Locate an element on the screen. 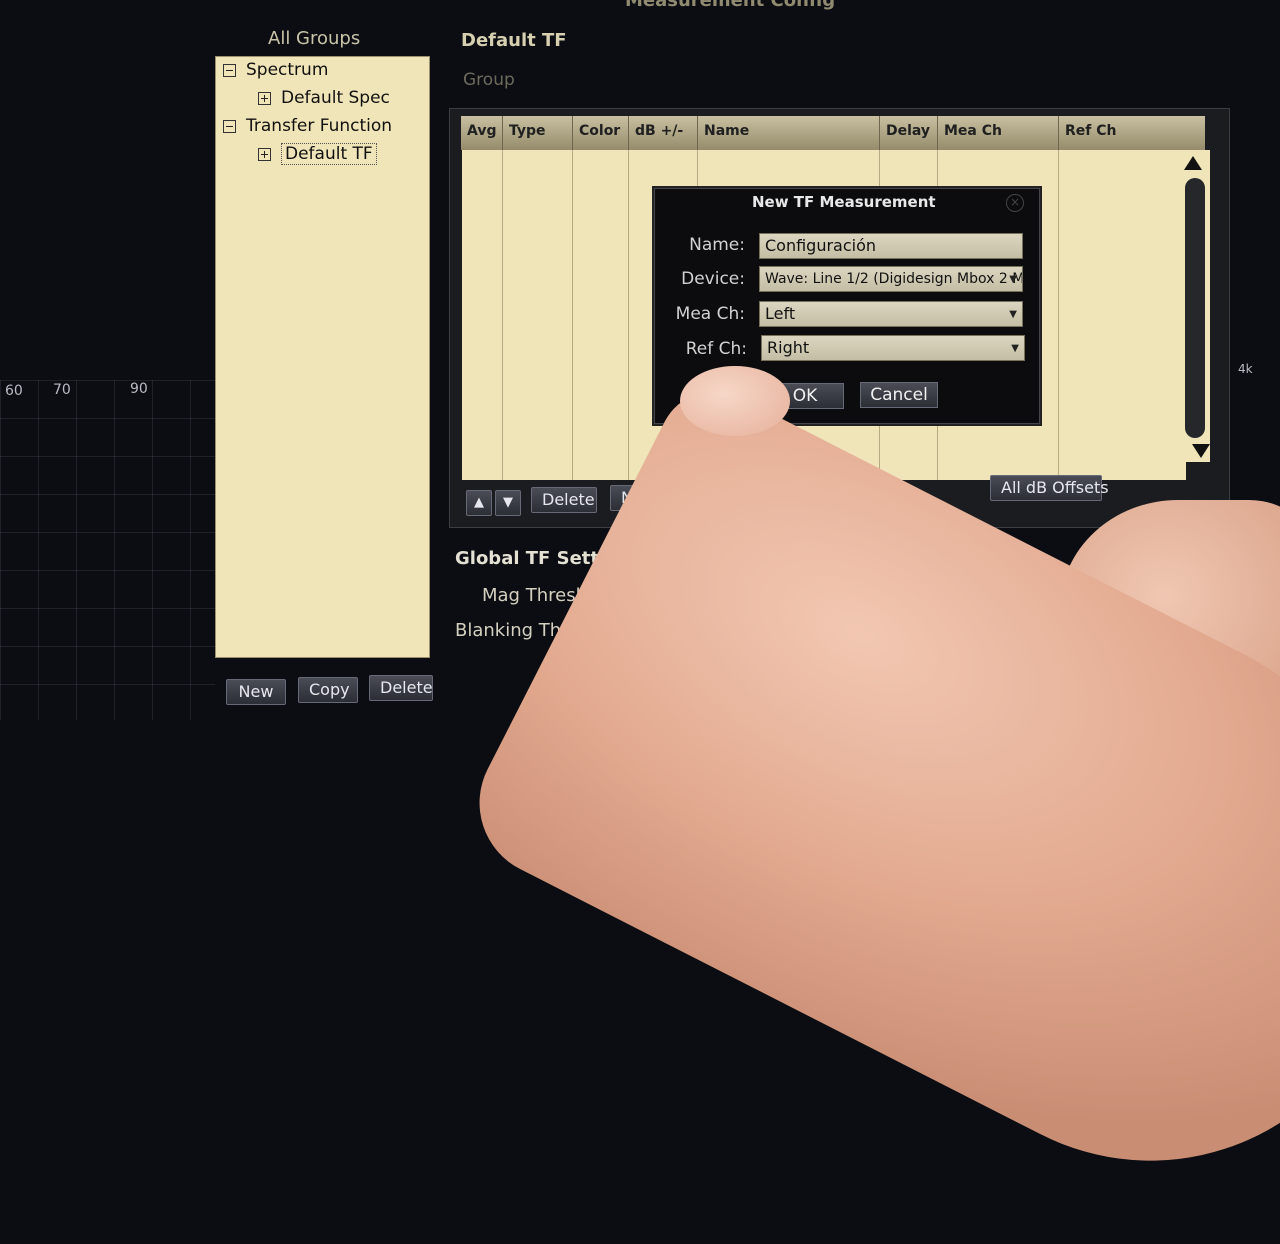 This screenshot has width=1280, height=1244. background-spectrum-grid is located at coordinates (107, 550).